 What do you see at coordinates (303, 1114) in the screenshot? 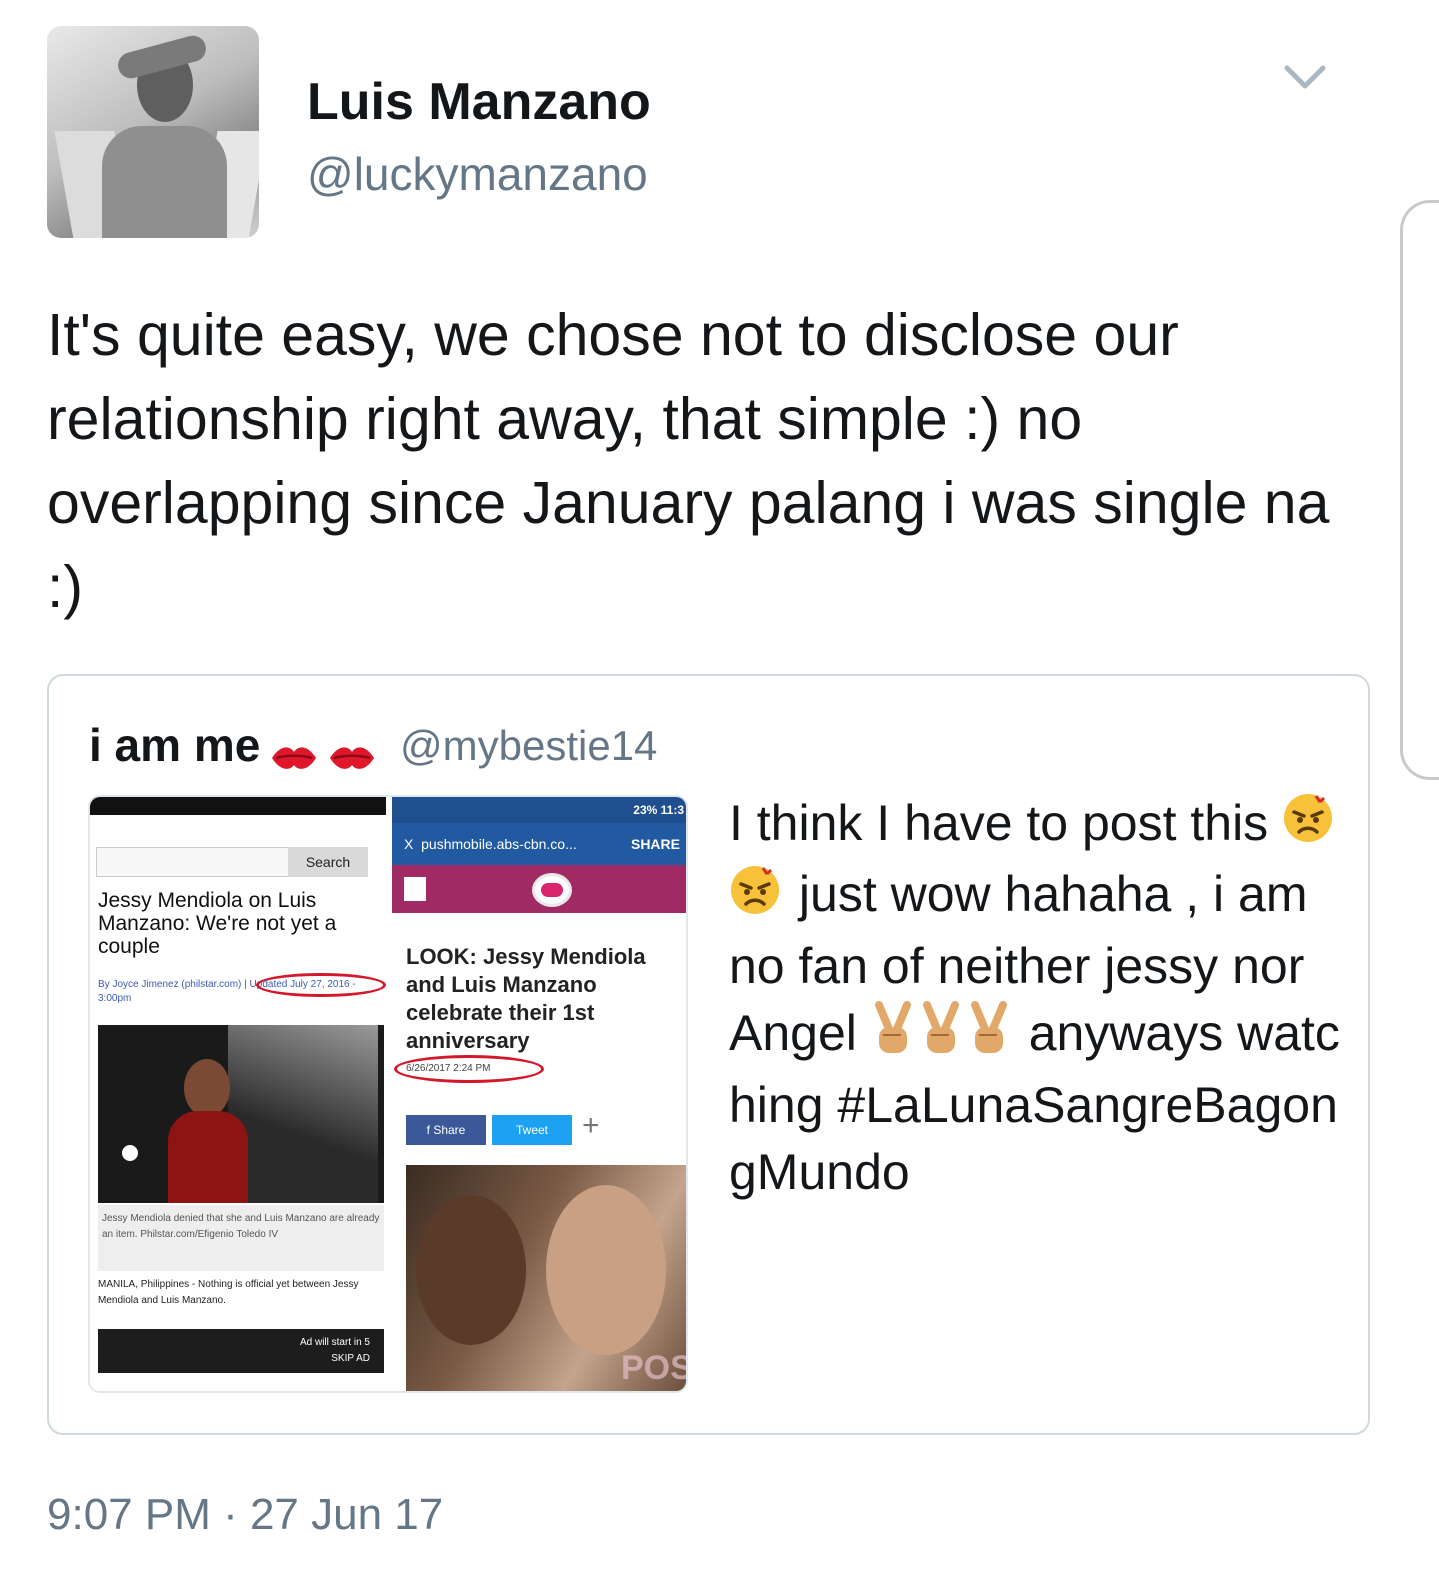
I see `spotlight` at bounding box center [303, 1114].